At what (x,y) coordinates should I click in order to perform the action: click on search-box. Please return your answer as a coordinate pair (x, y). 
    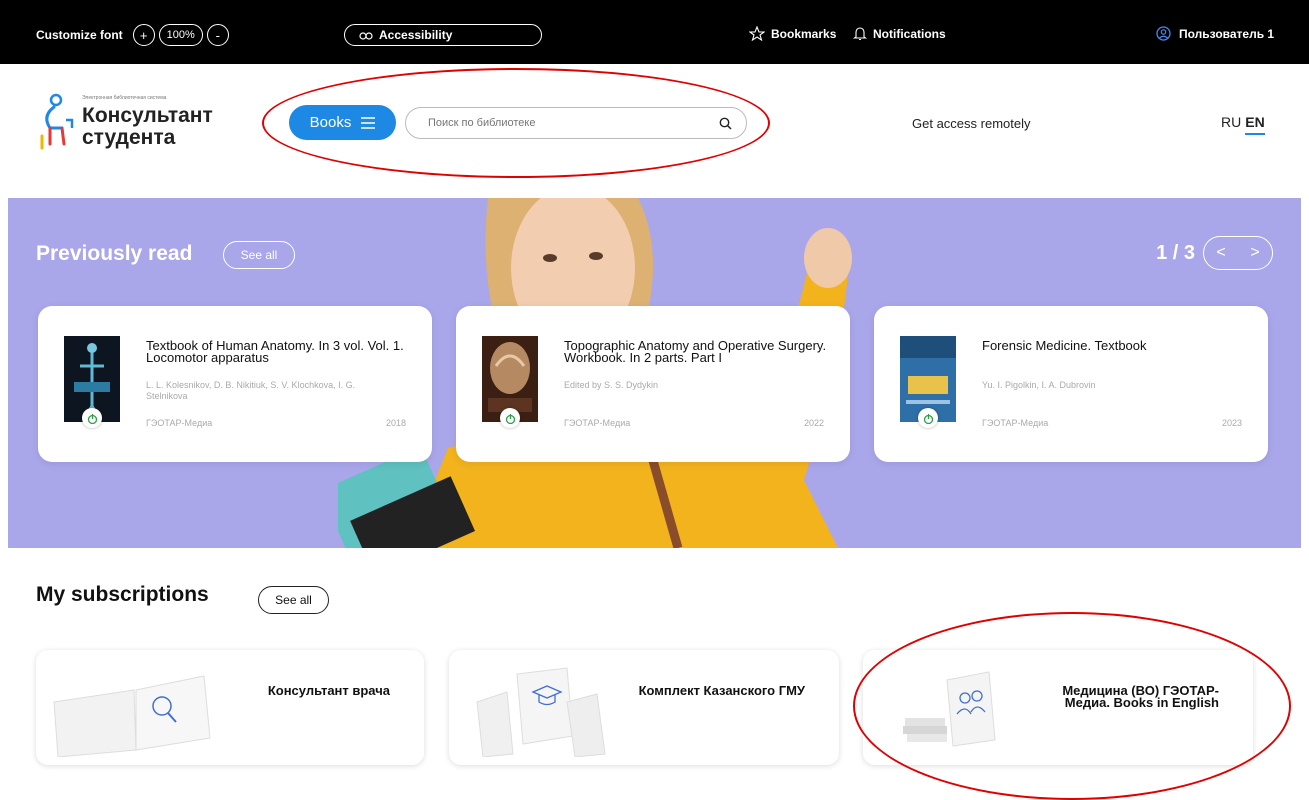
    Looking at the image, I should click on (576, 123).